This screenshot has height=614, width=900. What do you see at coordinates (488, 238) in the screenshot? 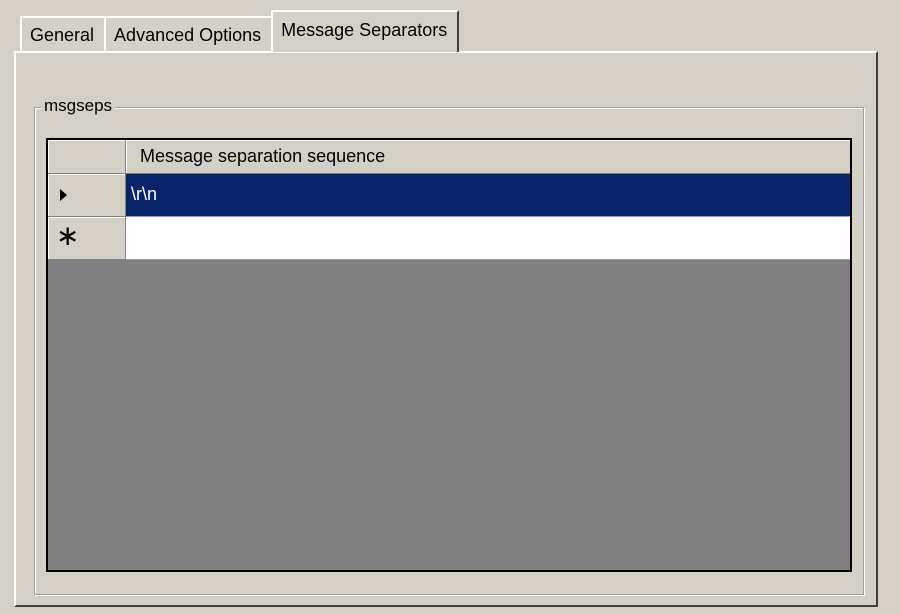
I see `new-separator-cell` at bounding box center [488, 238].